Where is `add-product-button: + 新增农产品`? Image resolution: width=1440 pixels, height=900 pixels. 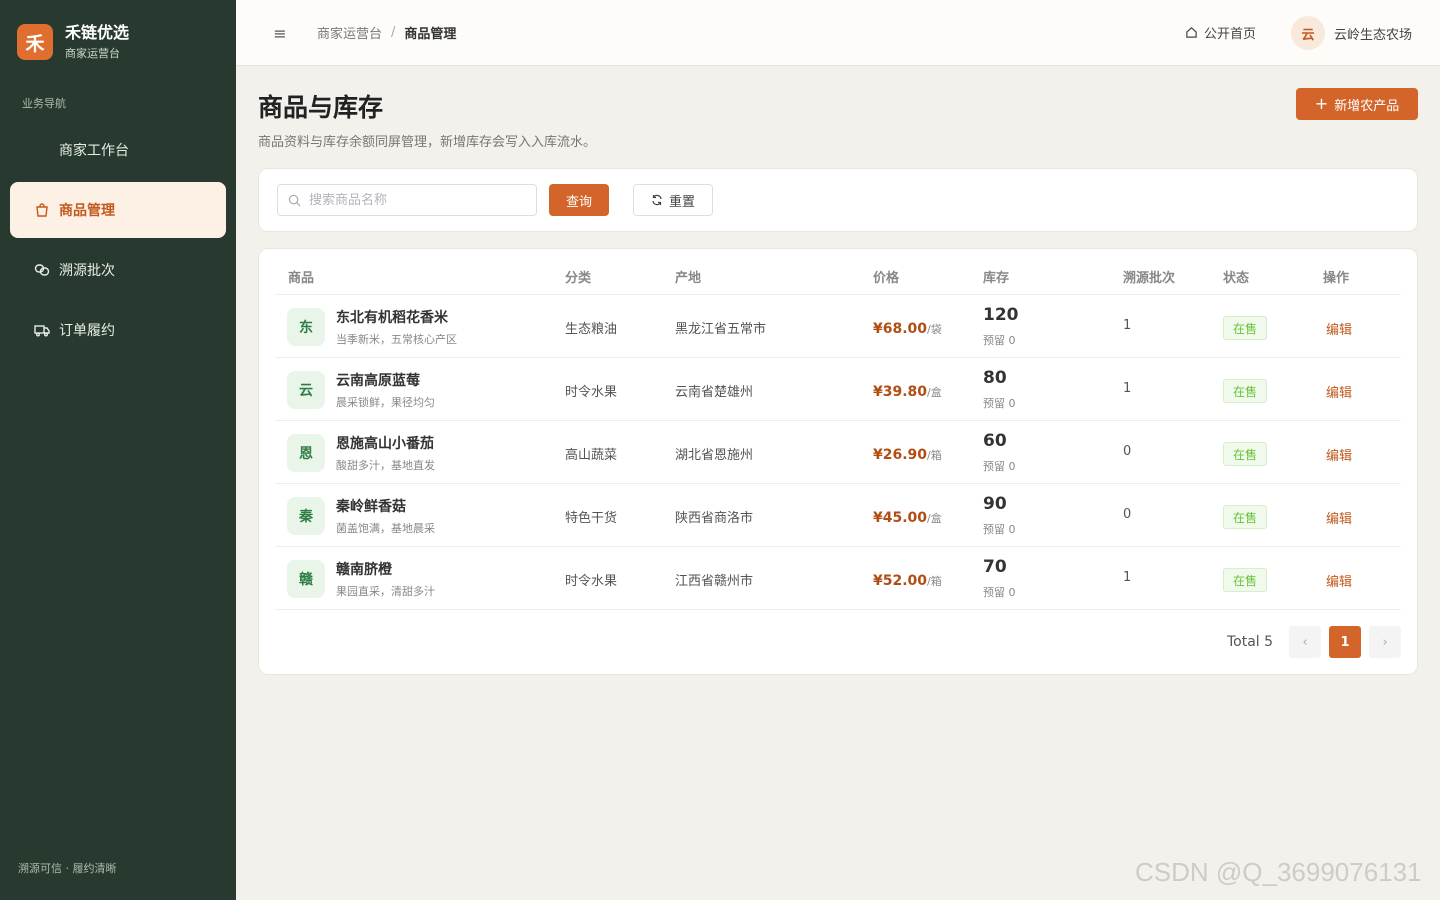 add-product-button: + 新增农产品 is located at coordinates (1357, 104).